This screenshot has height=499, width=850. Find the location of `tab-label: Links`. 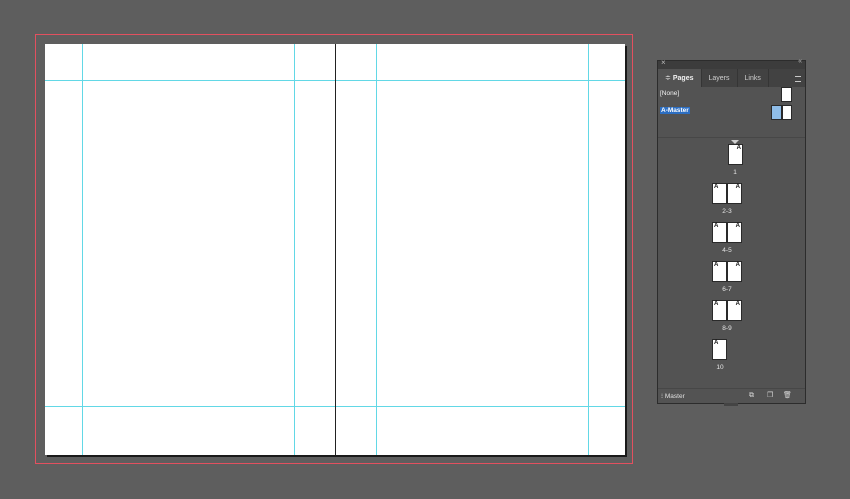

tab-label: Links is located at coordinates (752, 78).